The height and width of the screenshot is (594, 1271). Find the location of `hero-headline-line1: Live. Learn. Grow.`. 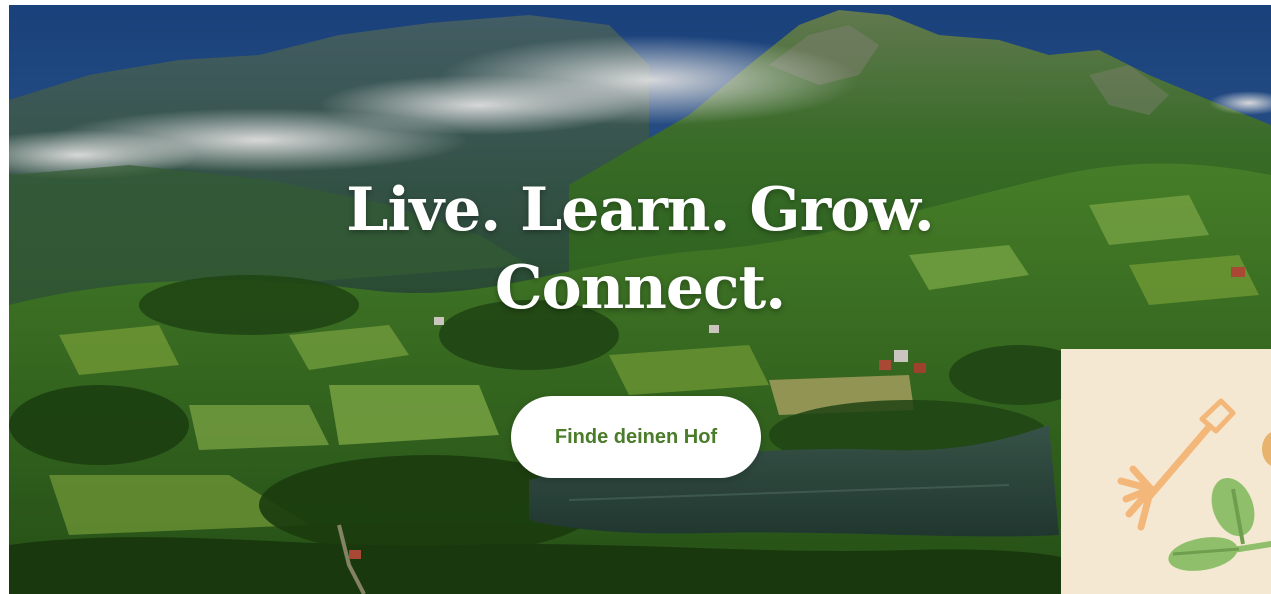

hero-headline-line1: Live. Learn. Grow. is located at coordinates (640, 210).